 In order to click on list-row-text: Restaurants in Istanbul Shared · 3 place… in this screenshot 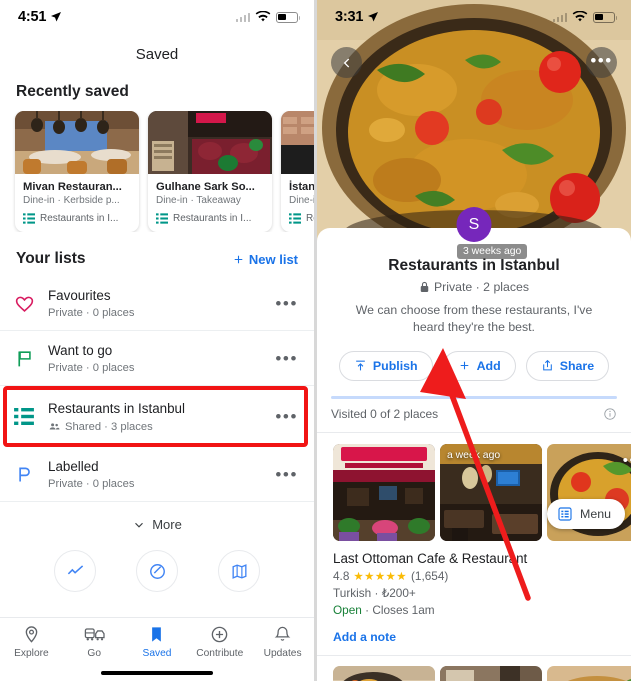, I will do `click(161, 416)`.